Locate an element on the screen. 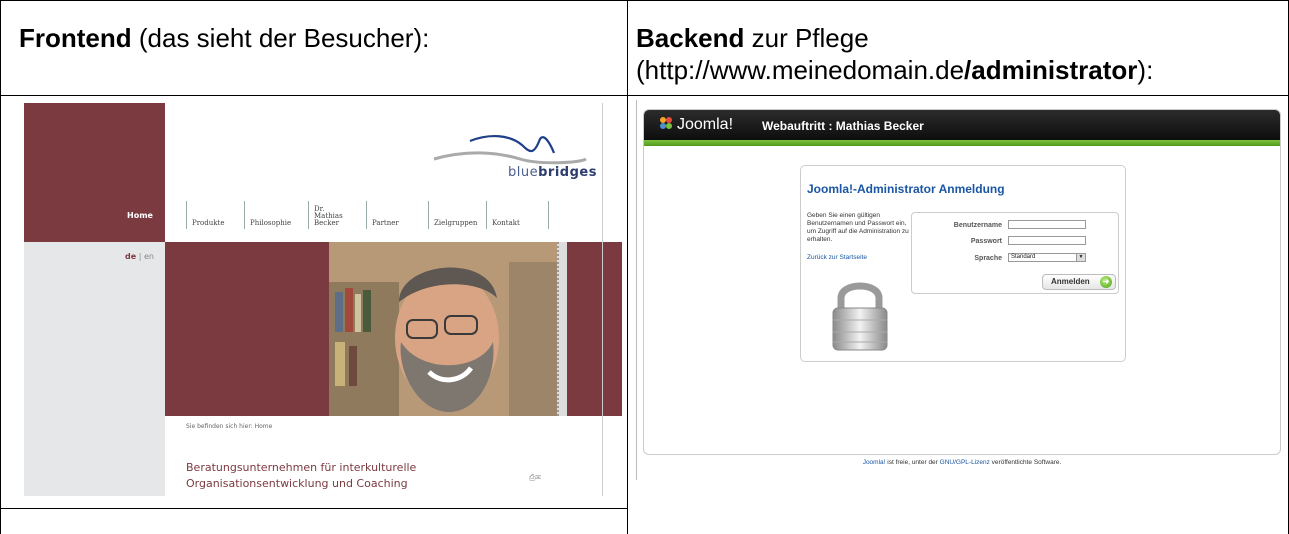 The width and height of the screenshot is (1289, 534). backend-heading-rest: zur Pflege is located at coordinates (806, 38).